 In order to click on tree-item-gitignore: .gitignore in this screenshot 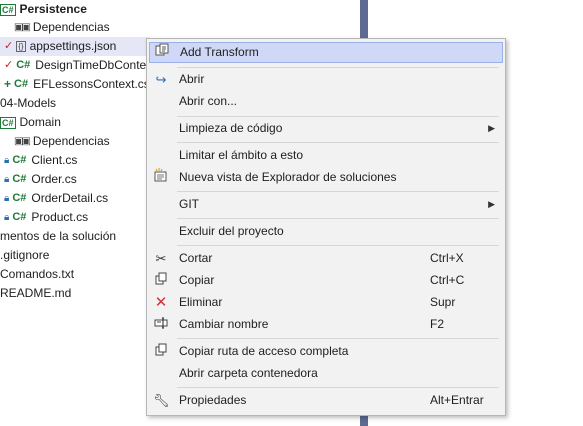, I will do `click(24, 255)`.